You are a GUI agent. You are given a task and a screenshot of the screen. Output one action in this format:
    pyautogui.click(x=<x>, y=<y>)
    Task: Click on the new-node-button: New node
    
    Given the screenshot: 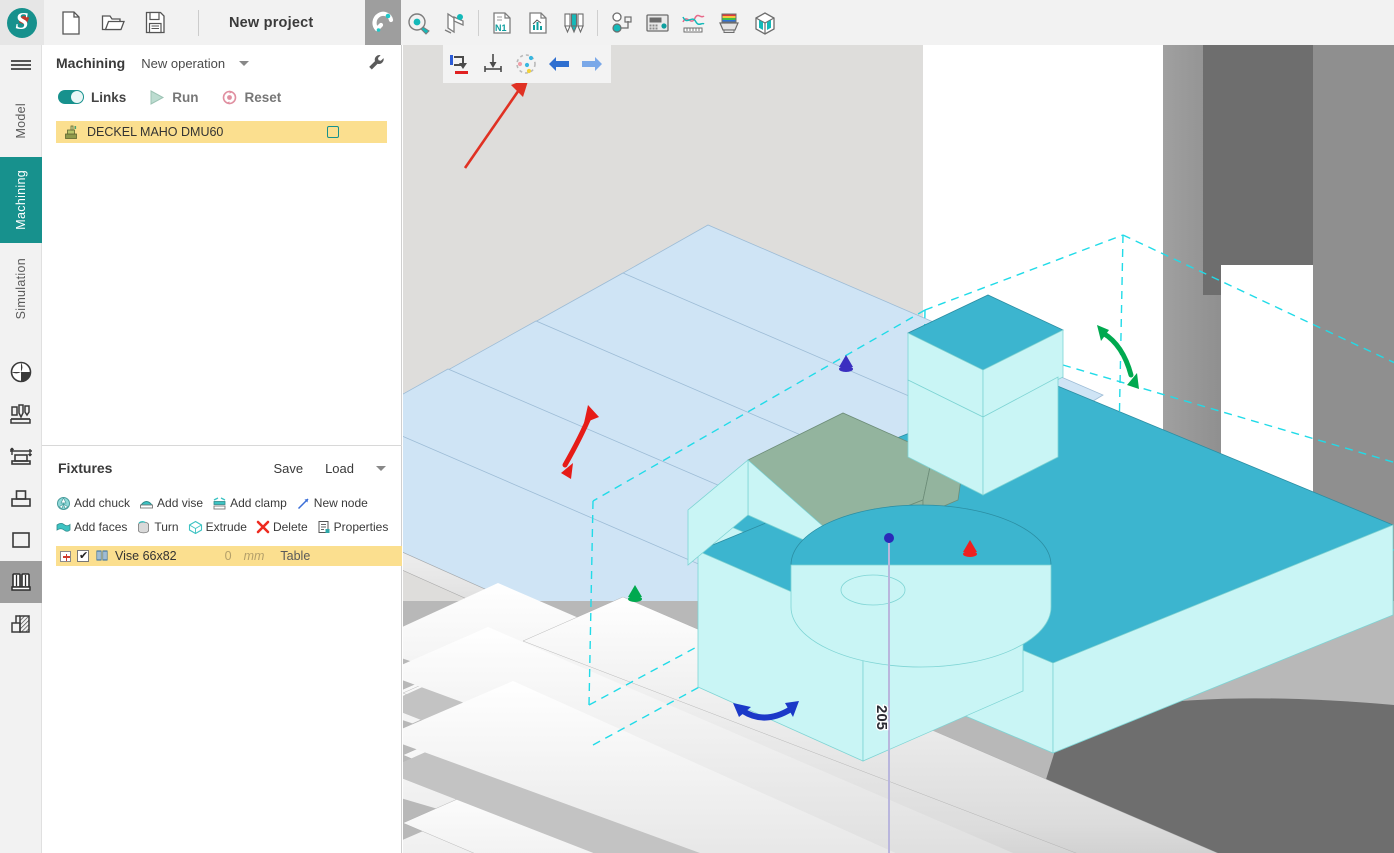 What is the action you would take?
    pyautogui.click(x=332, y=503)
    